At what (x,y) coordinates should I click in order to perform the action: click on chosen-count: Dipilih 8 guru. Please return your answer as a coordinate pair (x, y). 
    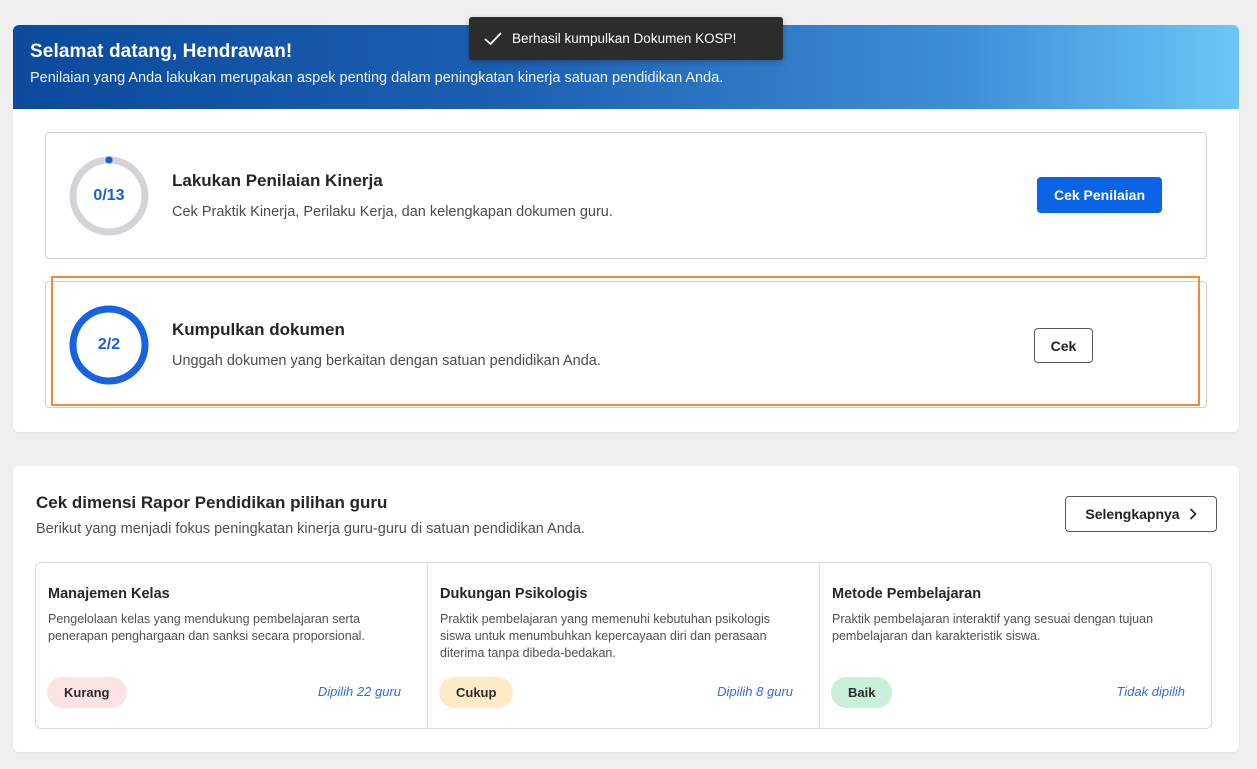
    Looking at the image, I should click on (755, 691).